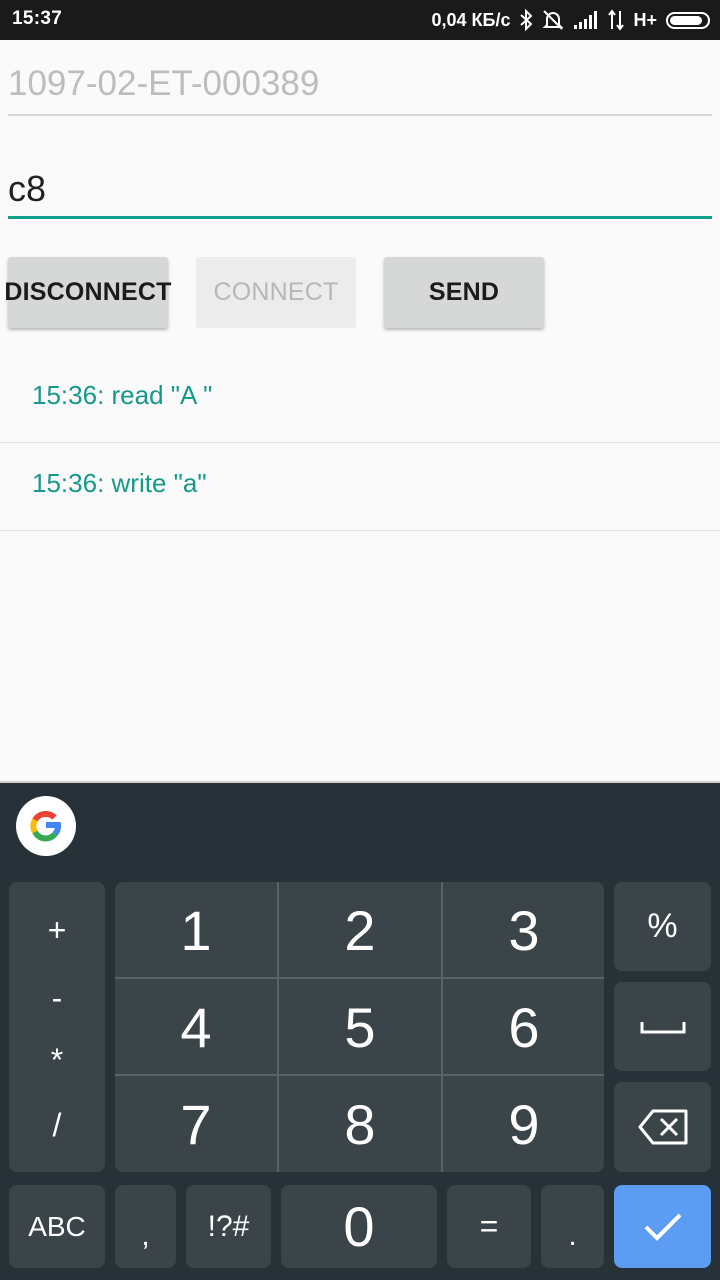  Describe the element at coordinates (586, 20) in the screenshot. I see `signal-icon` at that location.